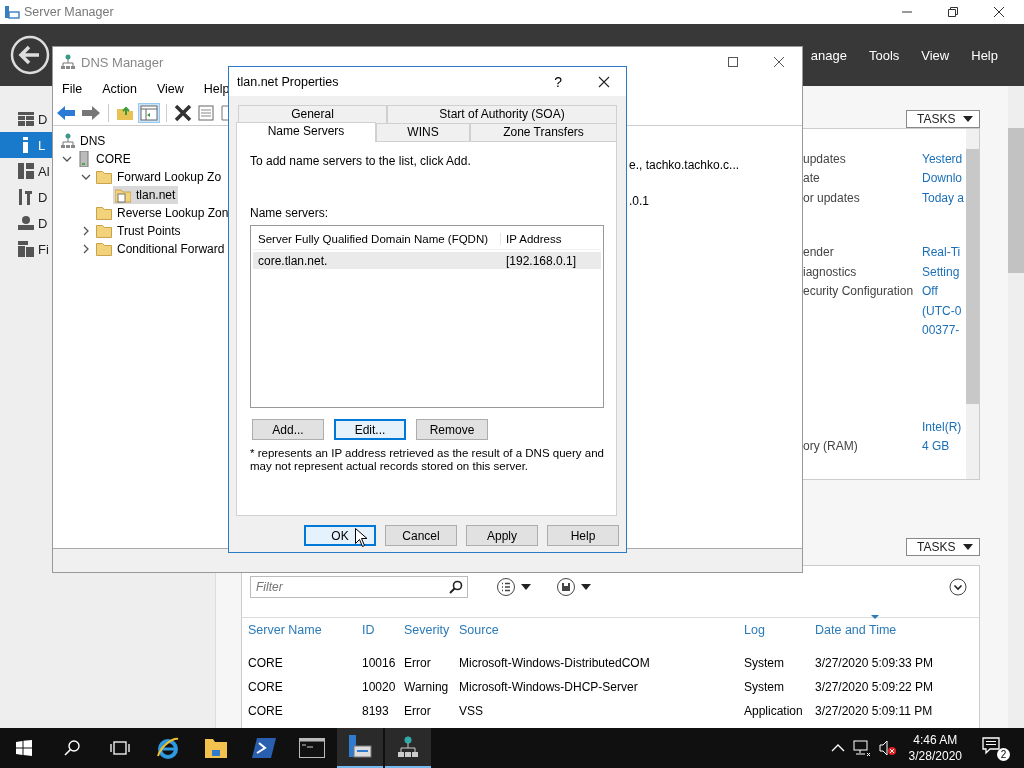 Image resolution: width=1024 pixels, height=768 pixels. I want to click on property-value: Real-Ti, so click(944, 252).